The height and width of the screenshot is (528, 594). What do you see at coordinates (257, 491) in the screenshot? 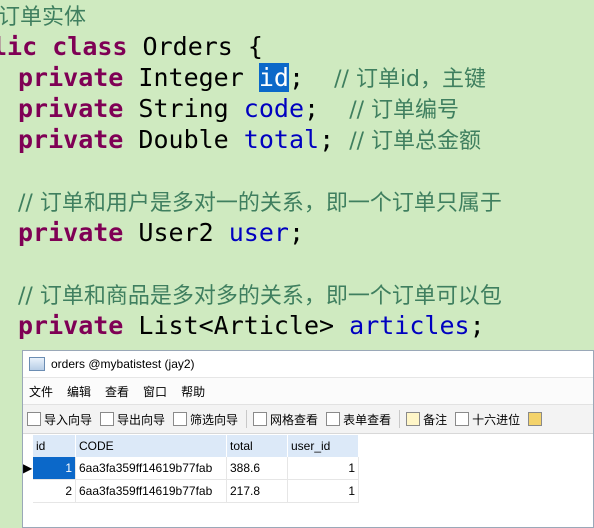
I see `cell-total: 217.8` at bounding box center [257, 491].